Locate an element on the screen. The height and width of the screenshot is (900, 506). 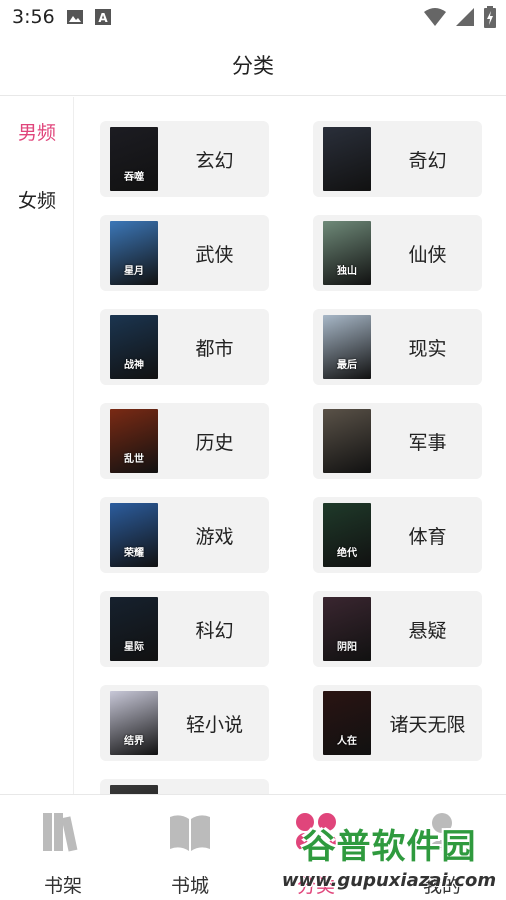
category-card: 乱世 历史 is located at coordinates (184, 441).